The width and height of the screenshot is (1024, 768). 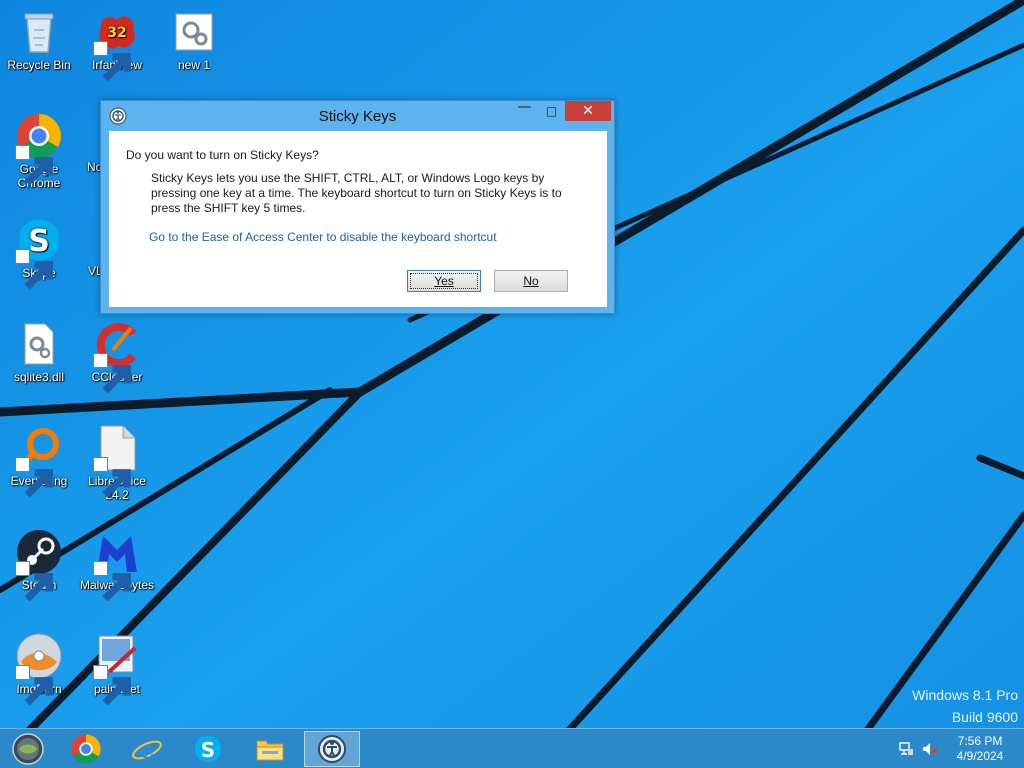 I want to click on start-orb-icon, so click(x=28, y=749).